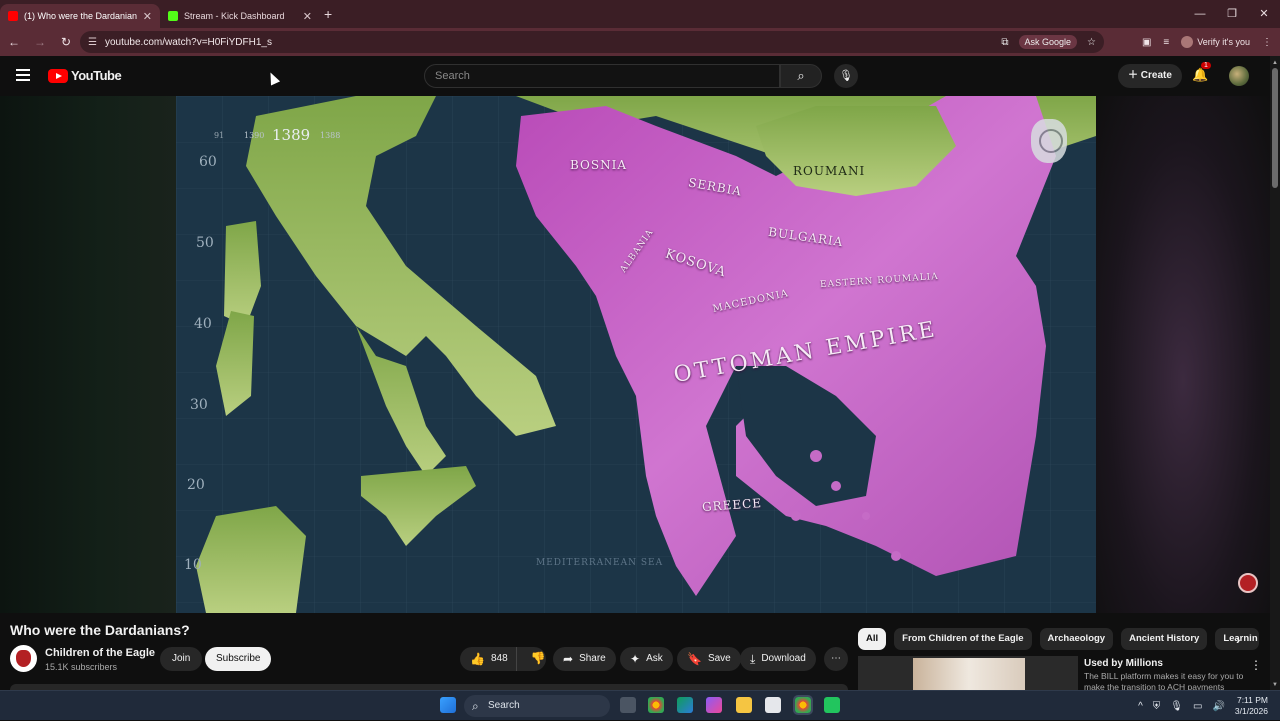 This screenshot has width=1280, height=721. I want to click on account-avatar, so click(1239, 76).